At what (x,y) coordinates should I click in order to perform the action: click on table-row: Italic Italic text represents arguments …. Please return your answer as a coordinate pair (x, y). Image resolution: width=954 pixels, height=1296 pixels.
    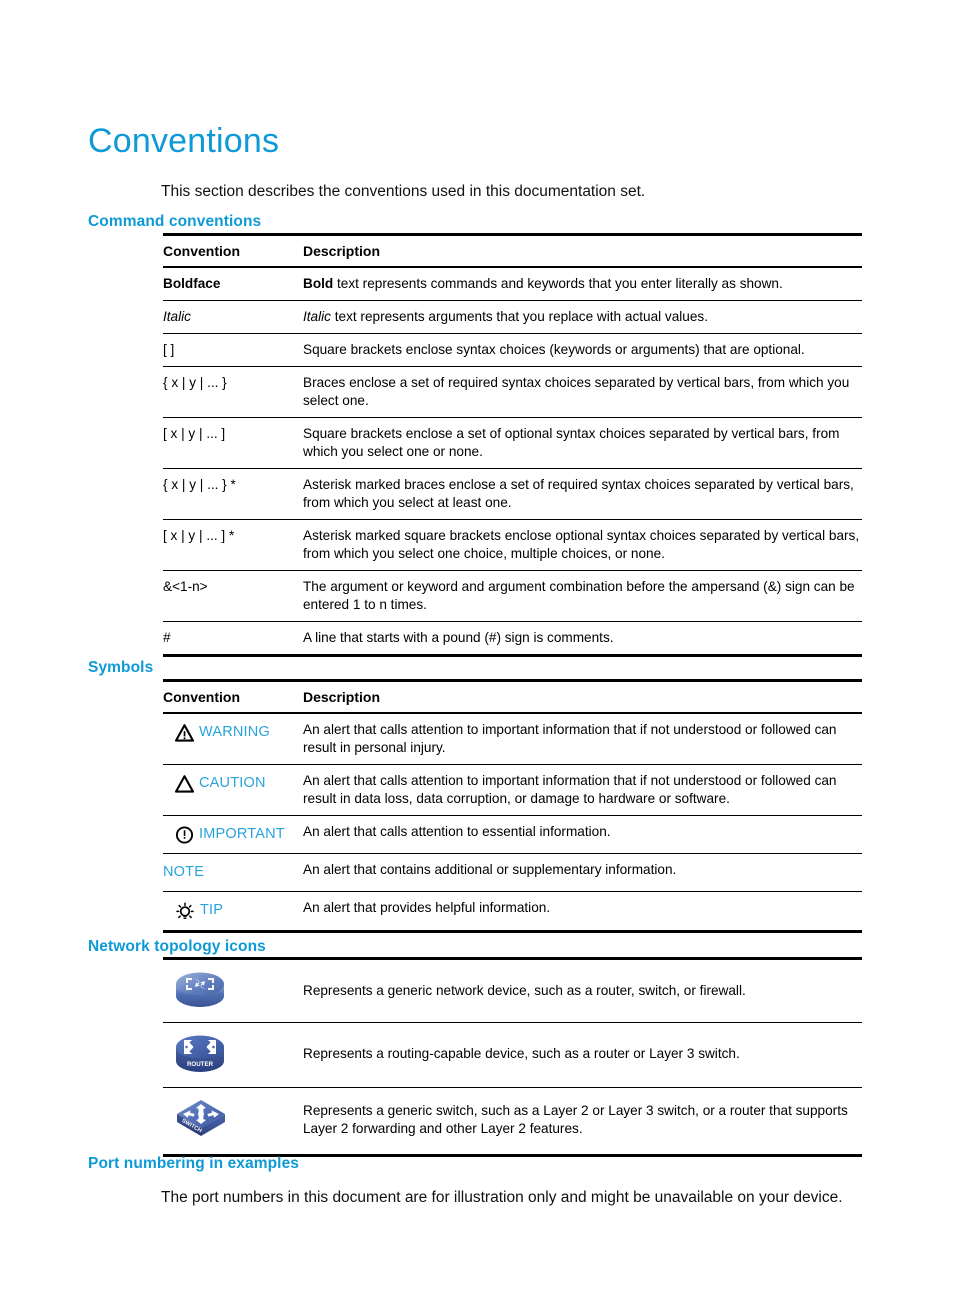
    Looking at the image, I should click on (512, 317).